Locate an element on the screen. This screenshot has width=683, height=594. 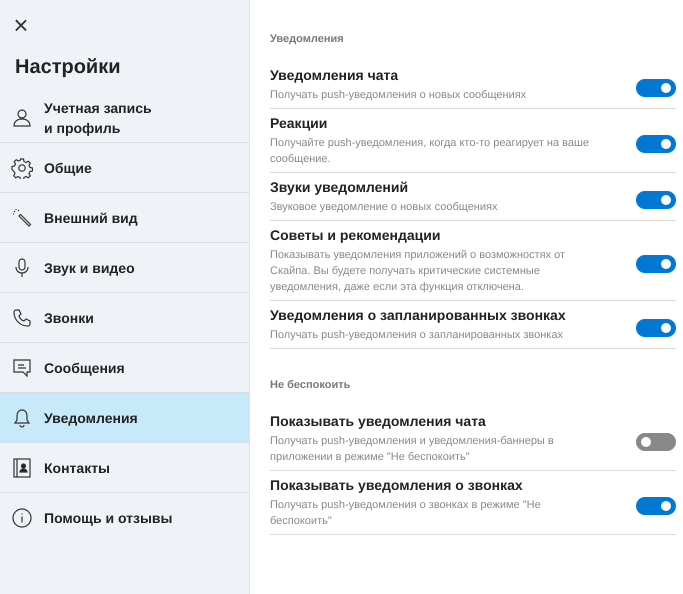
setting-title: Звуки уведомлений is located at coordinates (340, 187).